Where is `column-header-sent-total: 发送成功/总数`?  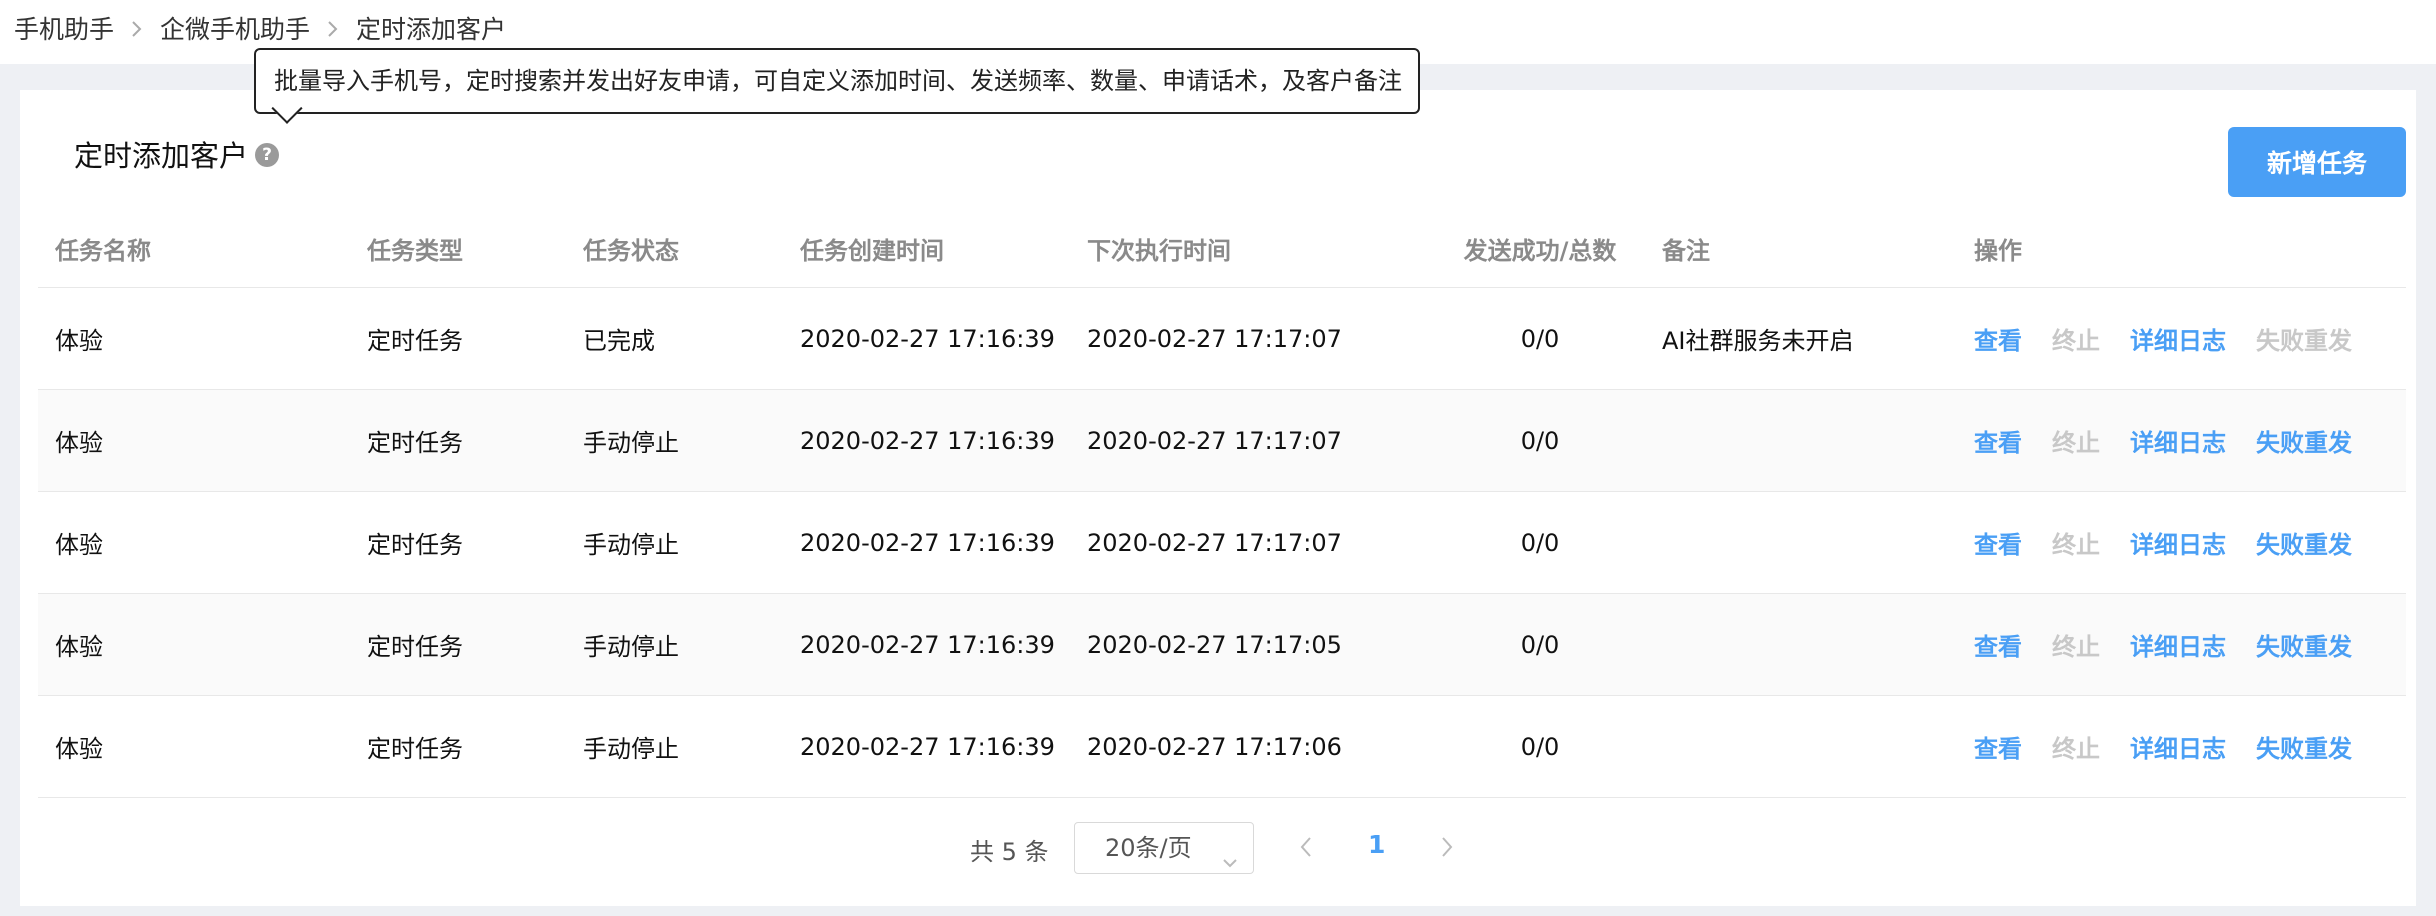
column-header-sent-total: 发送成功/总数 is located at coordinates (1540, 251).